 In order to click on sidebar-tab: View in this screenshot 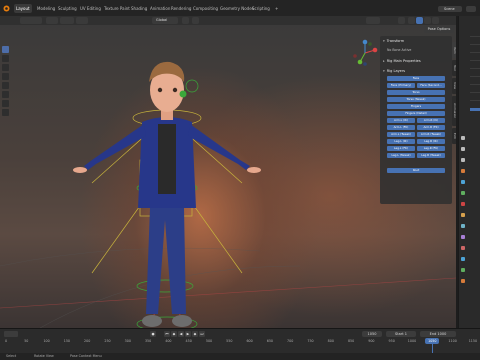, I will do `click(454, 86)`.